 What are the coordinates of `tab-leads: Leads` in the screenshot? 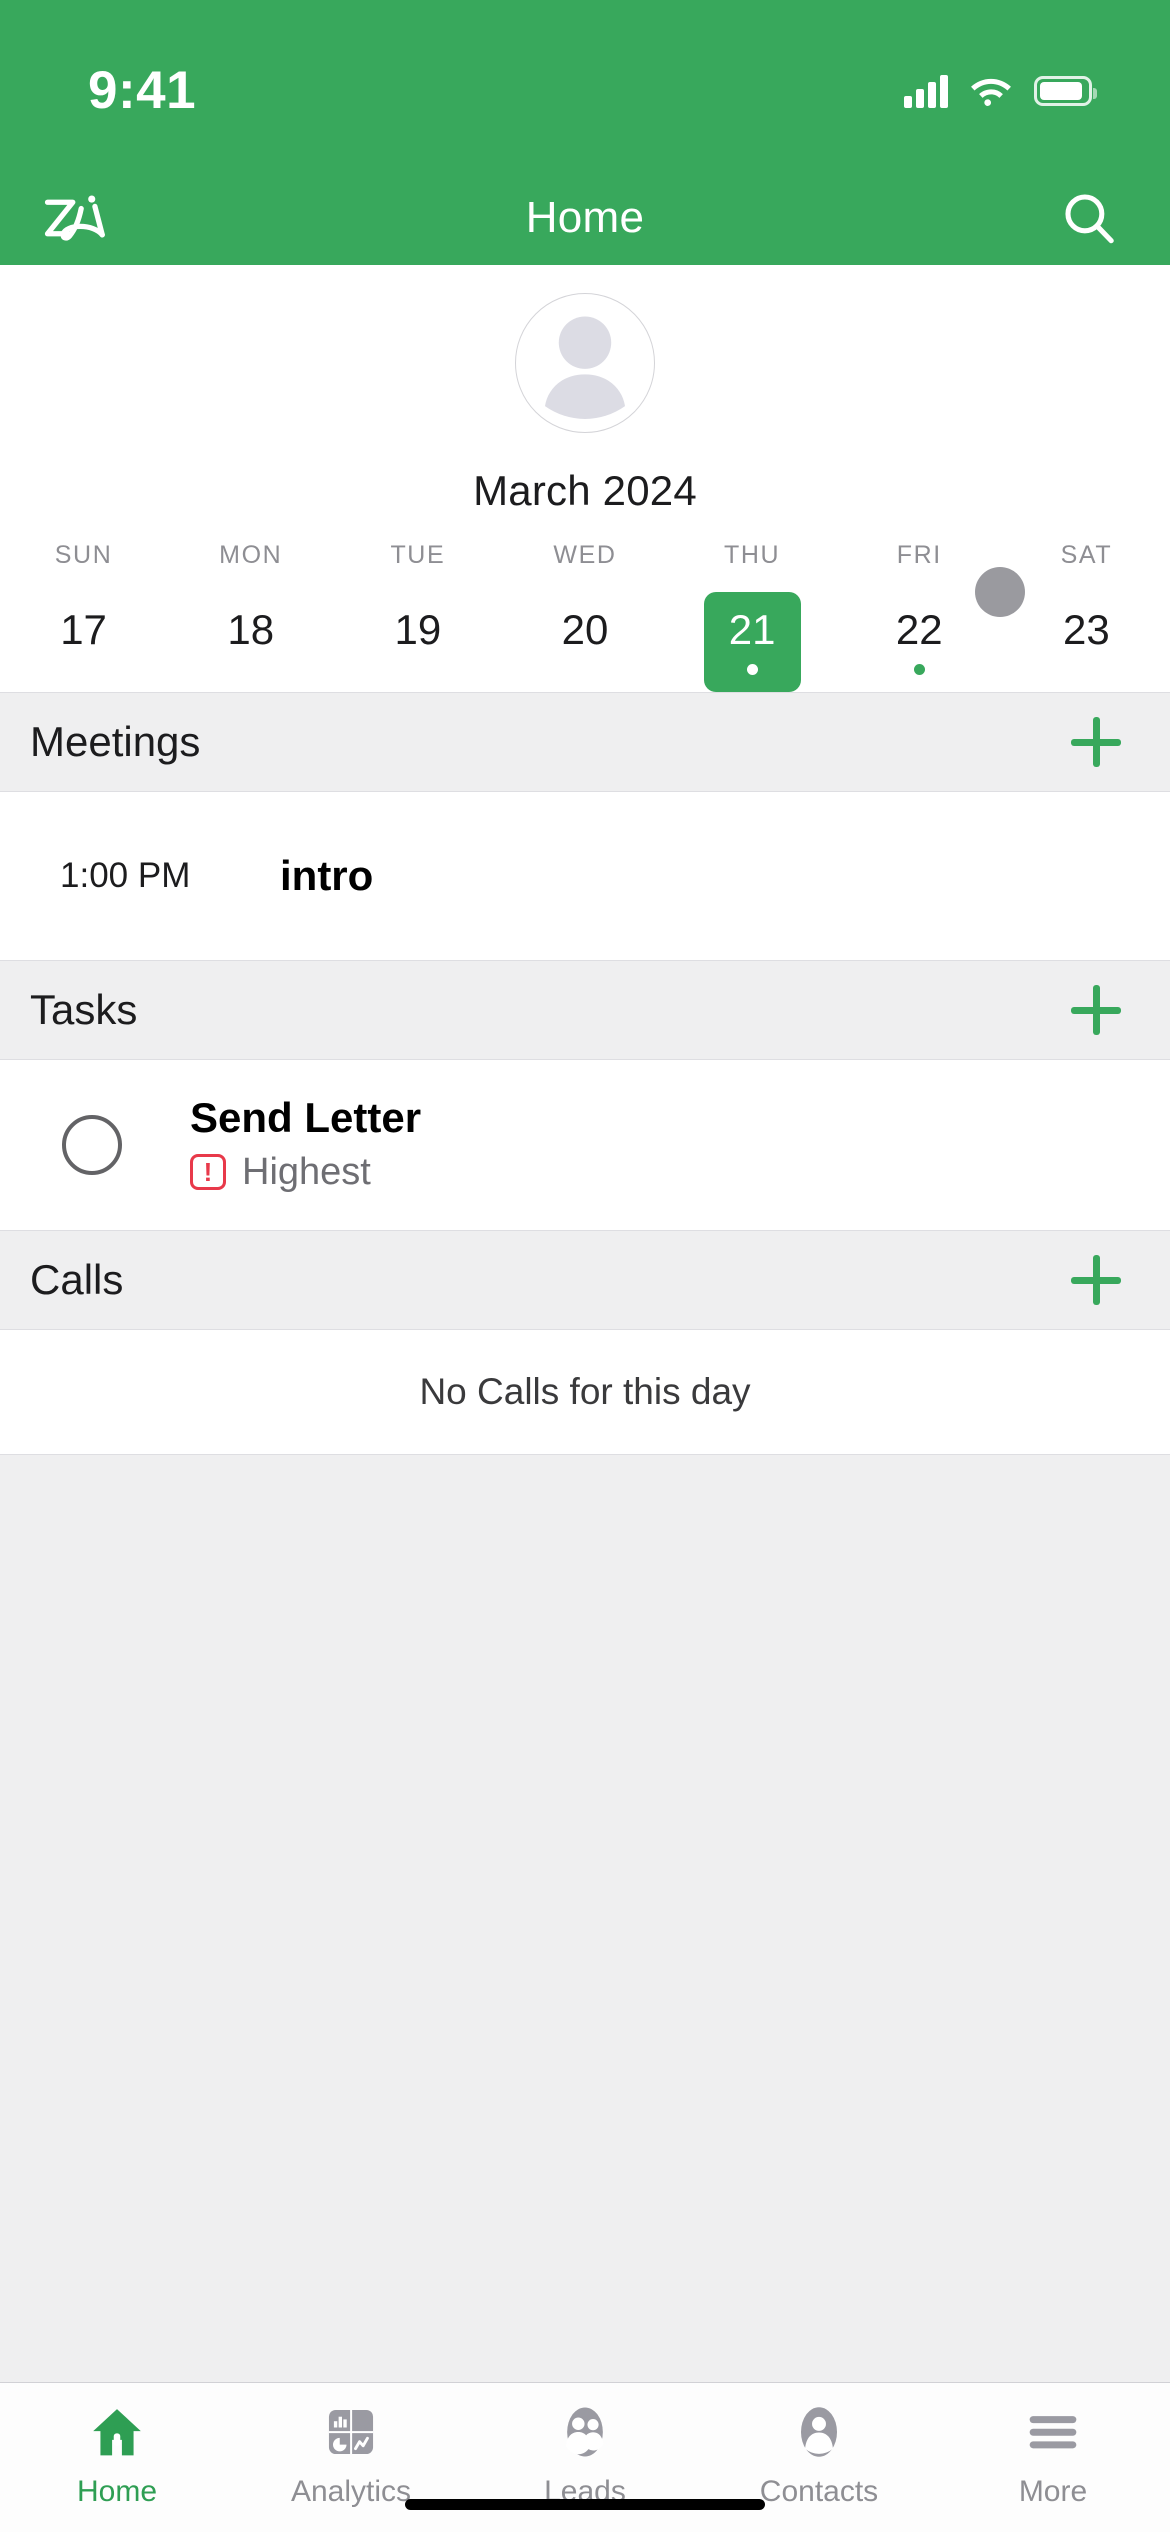 It's located at (585, 2455).